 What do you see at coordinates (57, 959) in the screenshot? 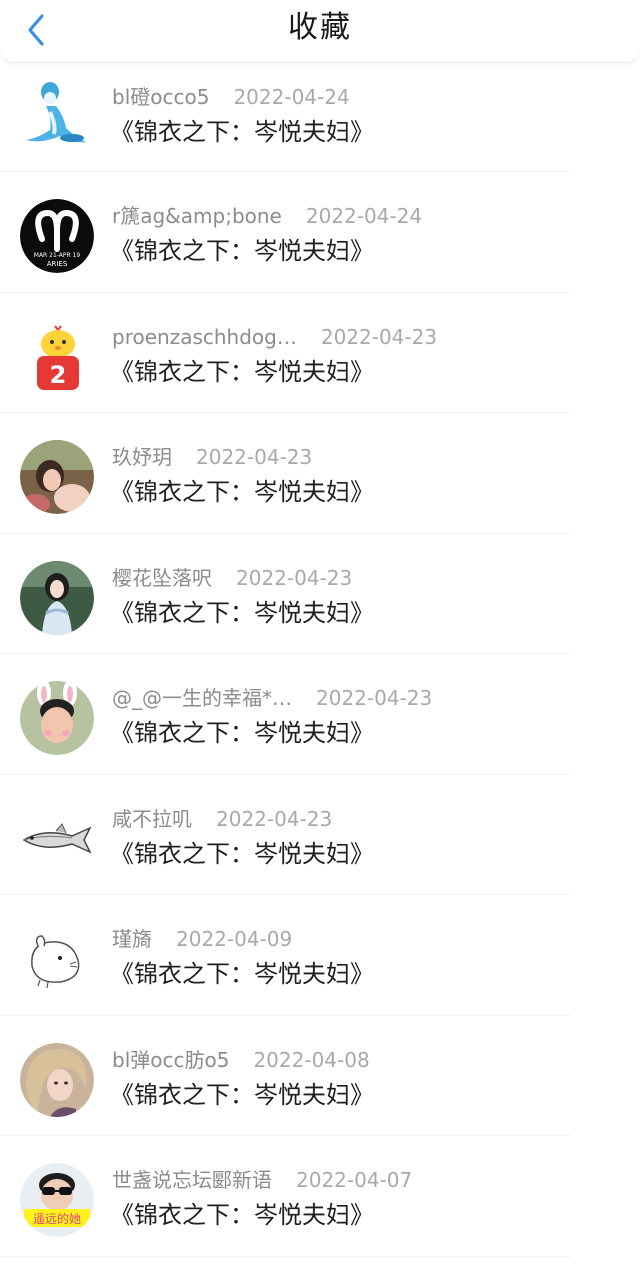
I see `hamster-sketch-avatar` at bounding box center [57, 959].